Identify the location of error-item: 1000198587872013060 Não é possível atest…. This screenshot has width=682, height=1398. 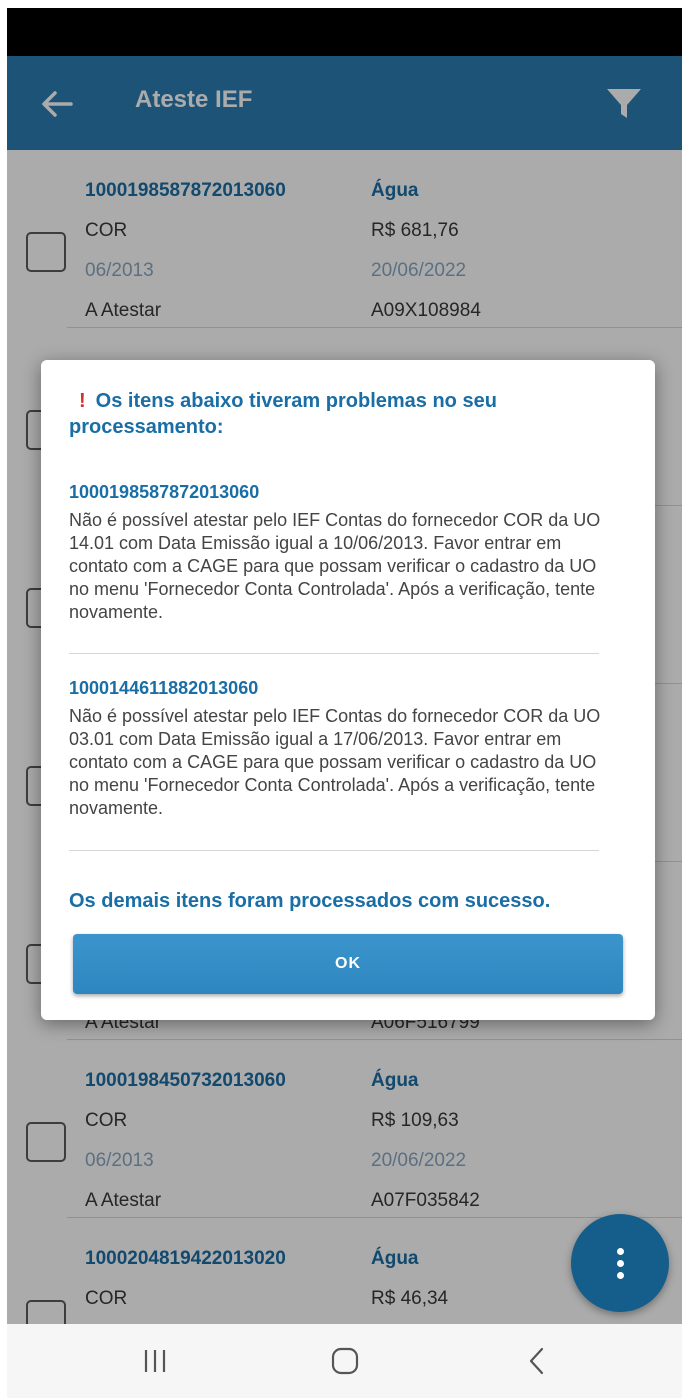
(335, 553).